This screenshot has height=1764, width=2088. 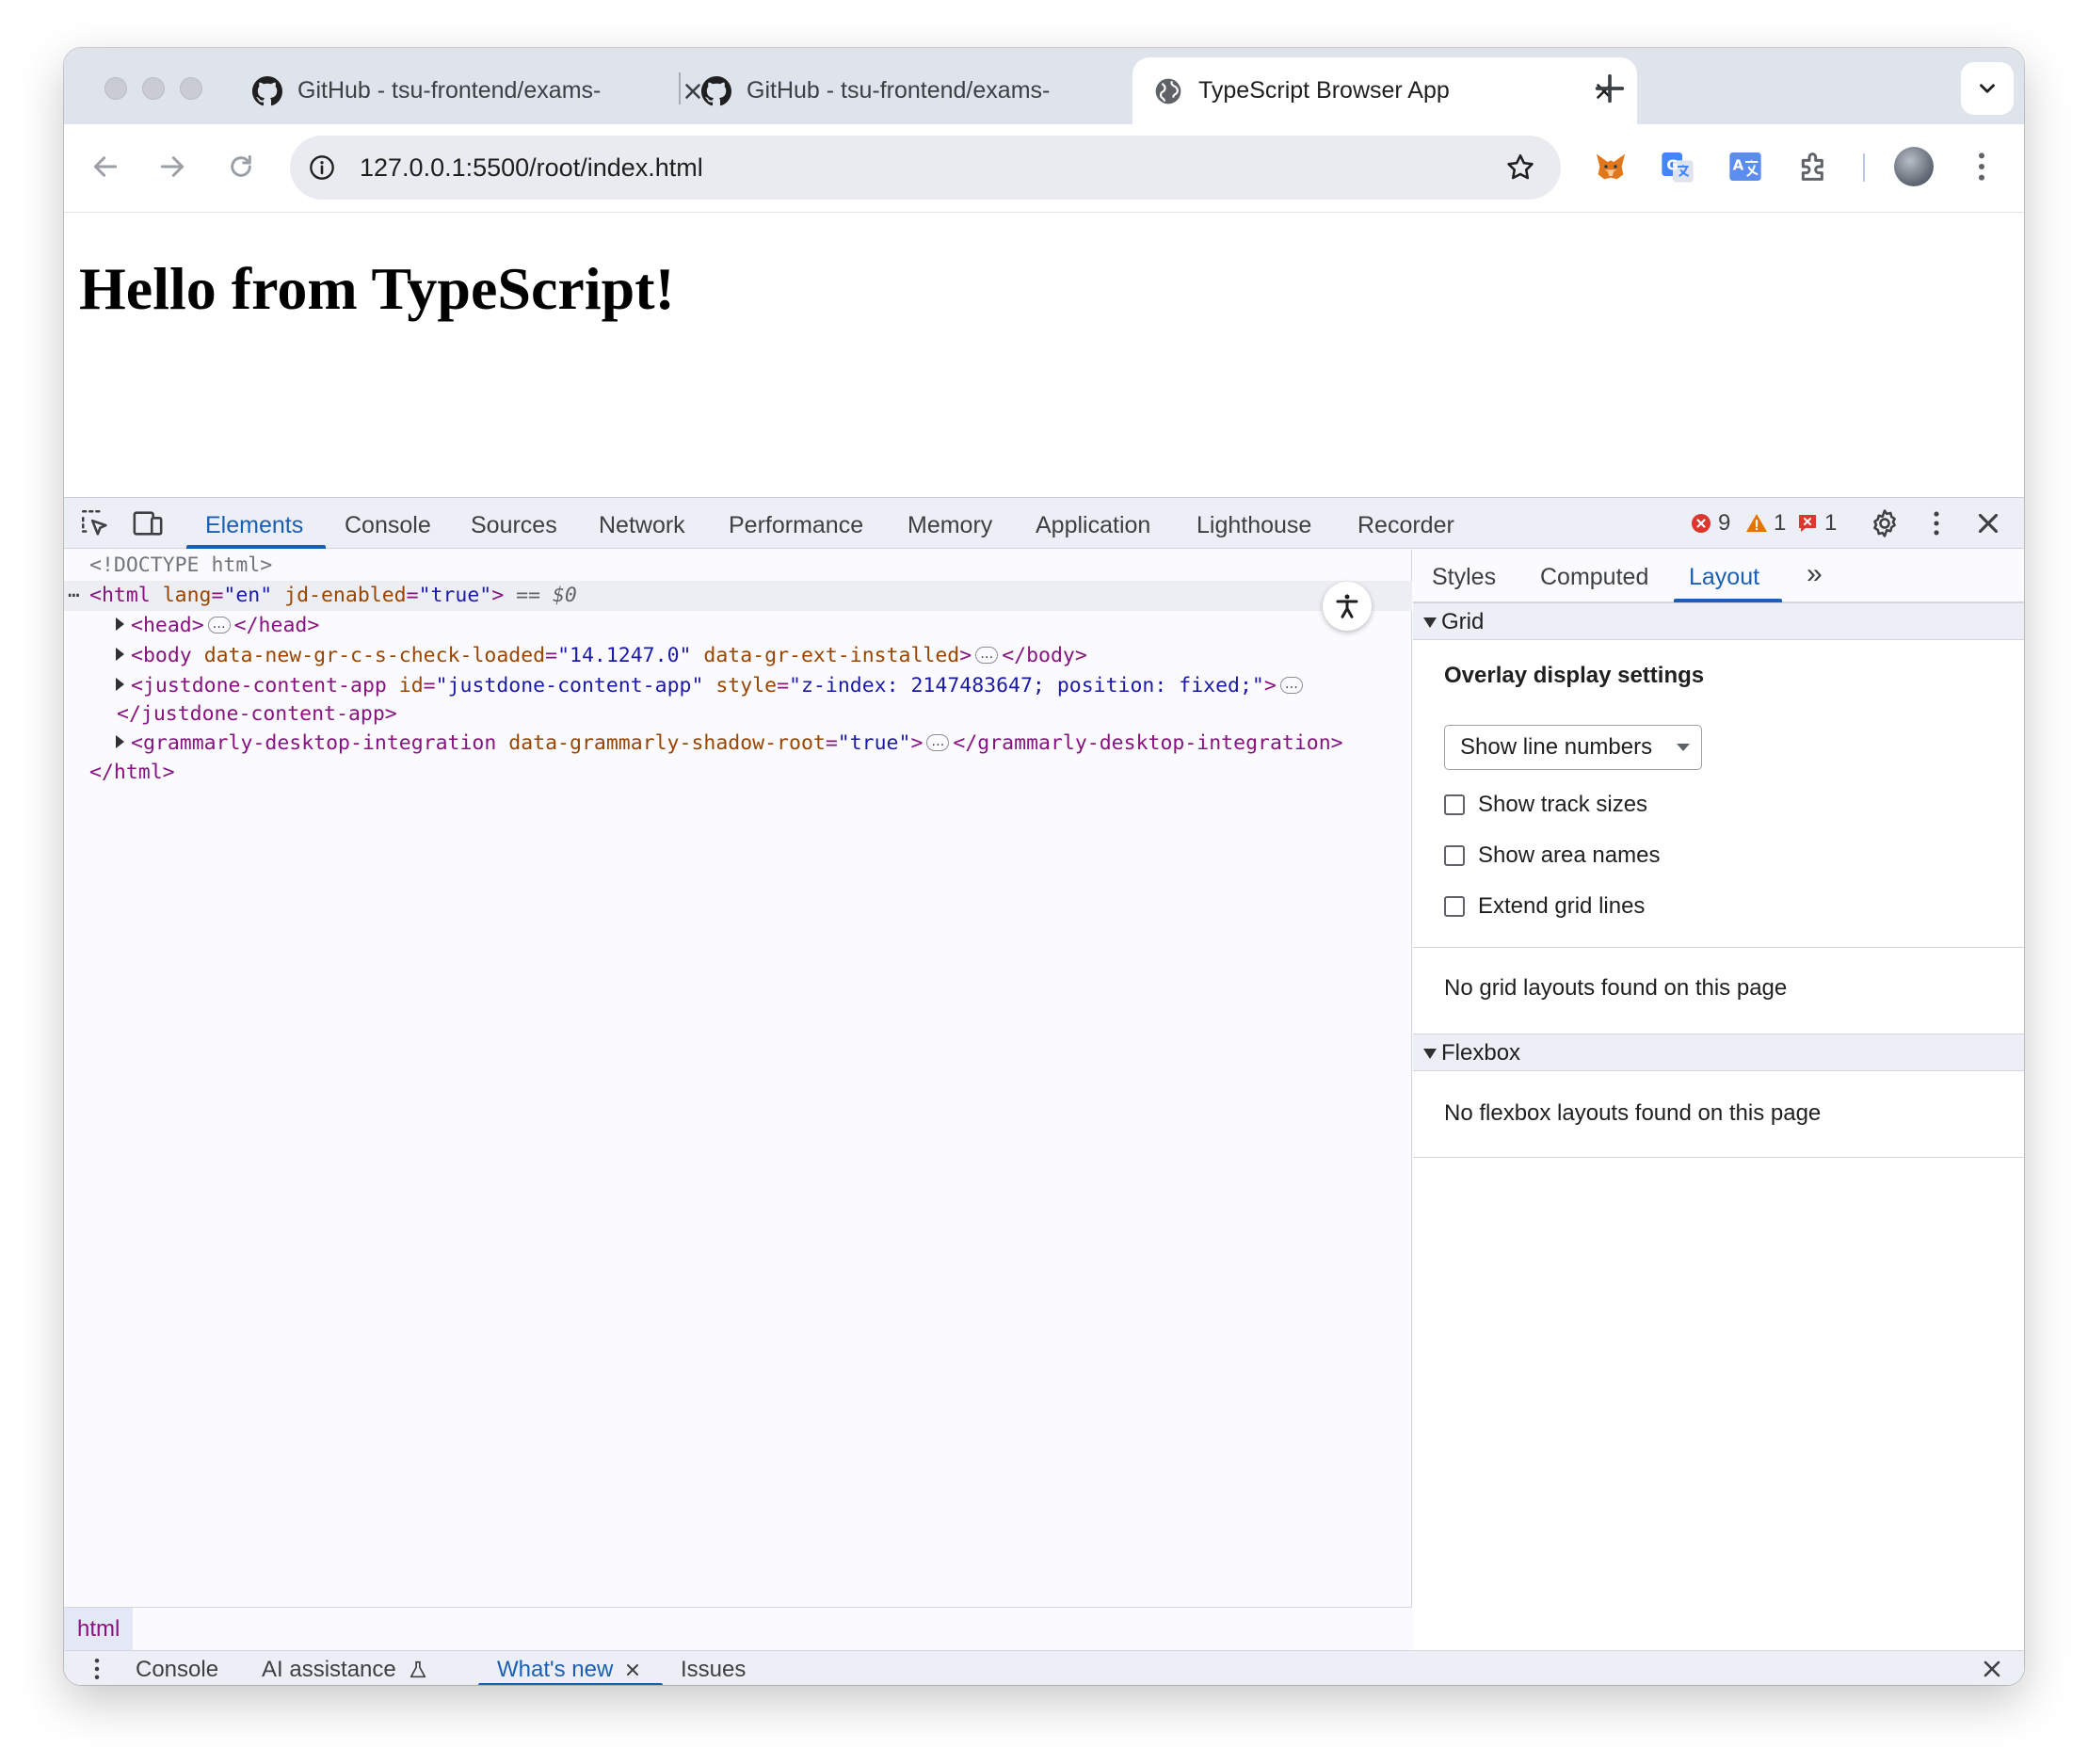 What do you see at coordinates (928, 90) in the screenshot?
I see `browser-tab-2: GitHub - tsu-frontend/exams-` at bounding box center [928, 90].